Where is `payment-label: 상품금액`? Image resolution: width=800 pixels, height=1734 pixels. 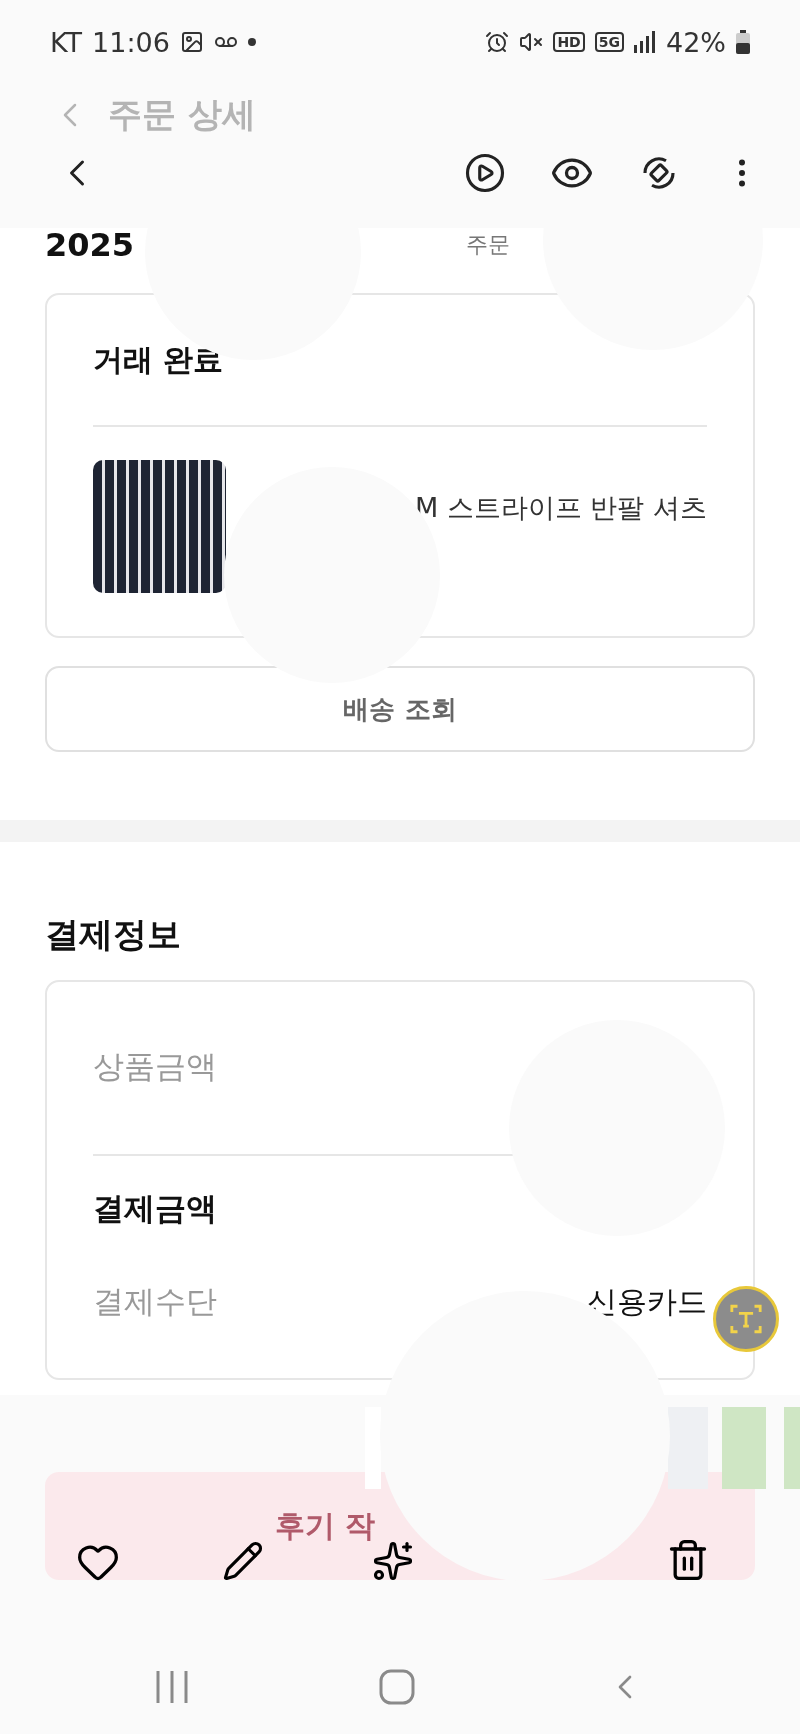 payment-label: 상품금액 is located at coordinates (155, 1066).